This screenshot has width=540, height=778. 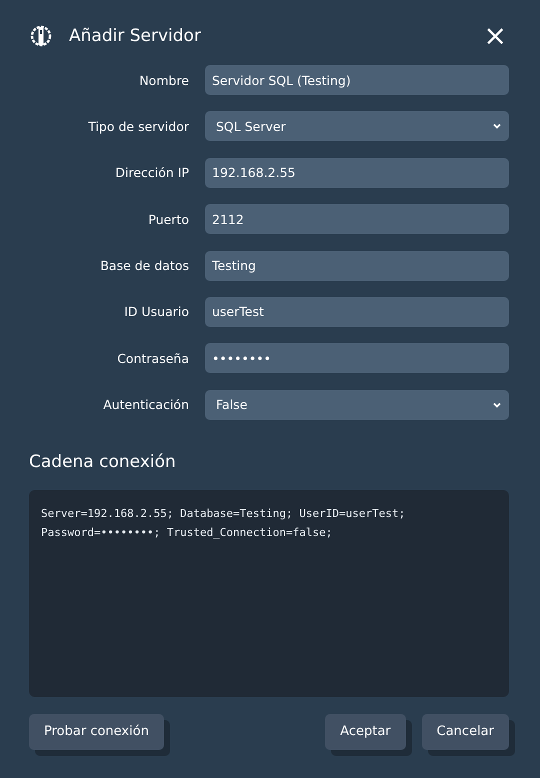 What do you see at coordinates (152, 358) in the screenshot?
I see `field-label: Contraseña` at bounding box center [152, 358].